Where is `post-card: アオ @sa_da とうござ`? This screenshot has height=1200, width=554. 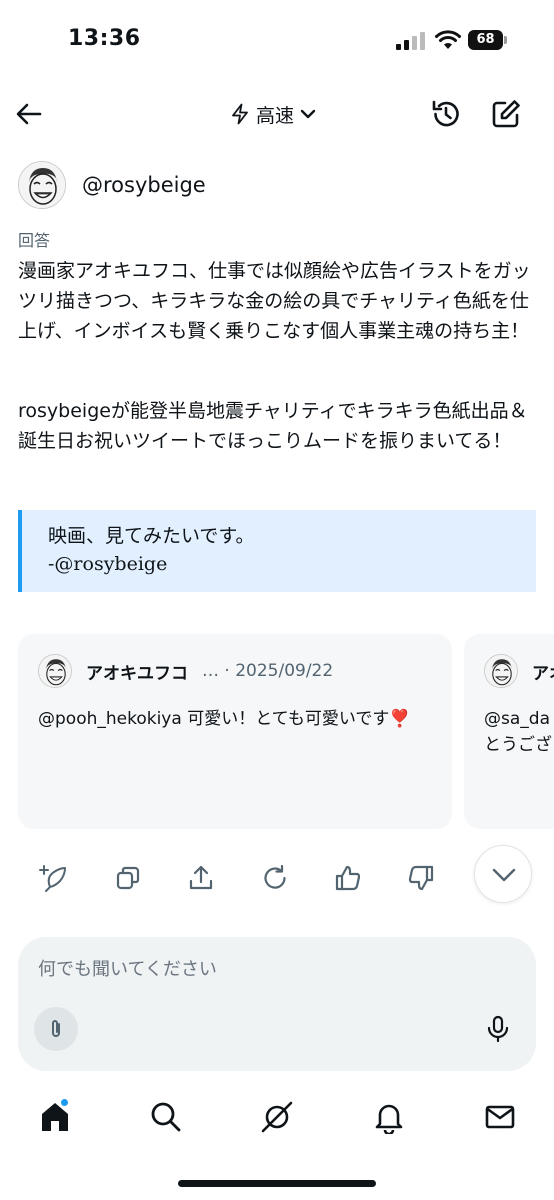
post-card: アオ @sa_da とうござ is located at coordinates (509, 731).